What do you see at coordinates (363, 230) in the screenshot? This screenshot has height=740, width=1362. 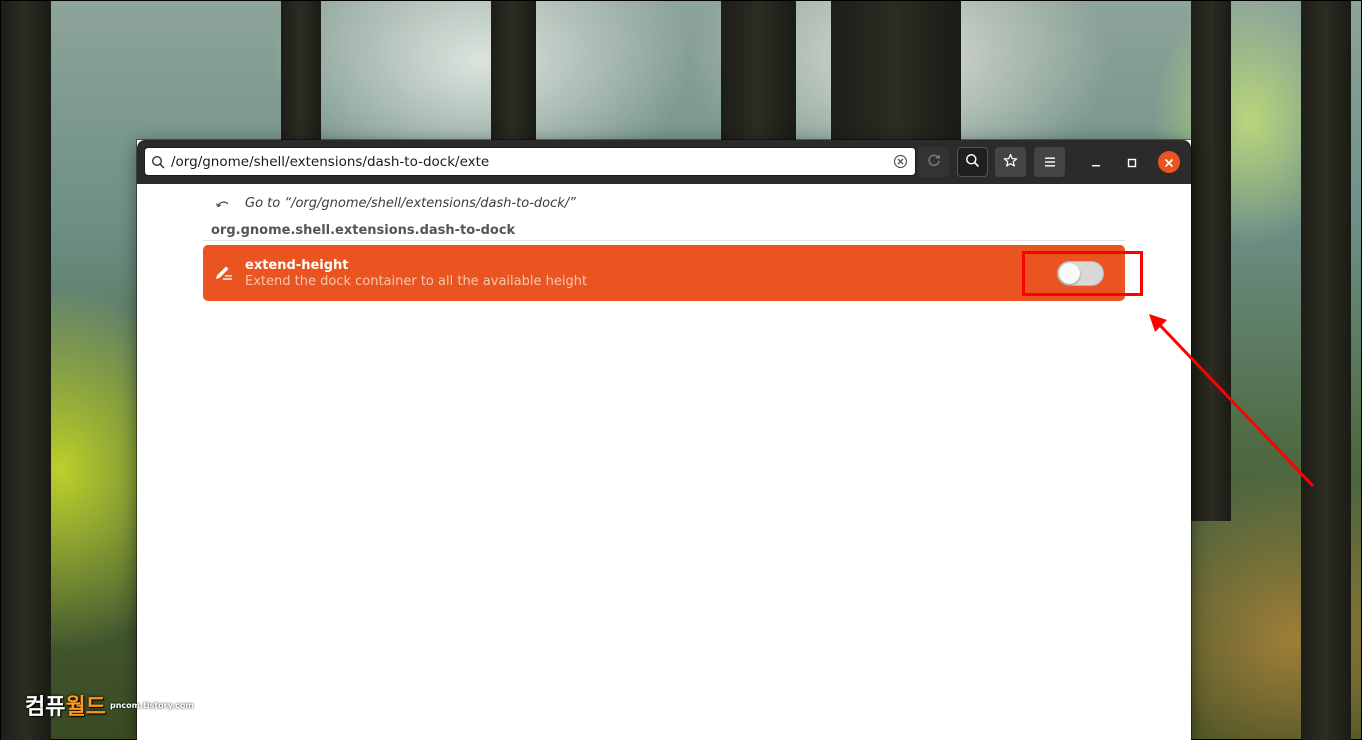 I see `schema-title: org.gnome.shell.extensions.dash-to-dock` at bounding box center [363, 230].